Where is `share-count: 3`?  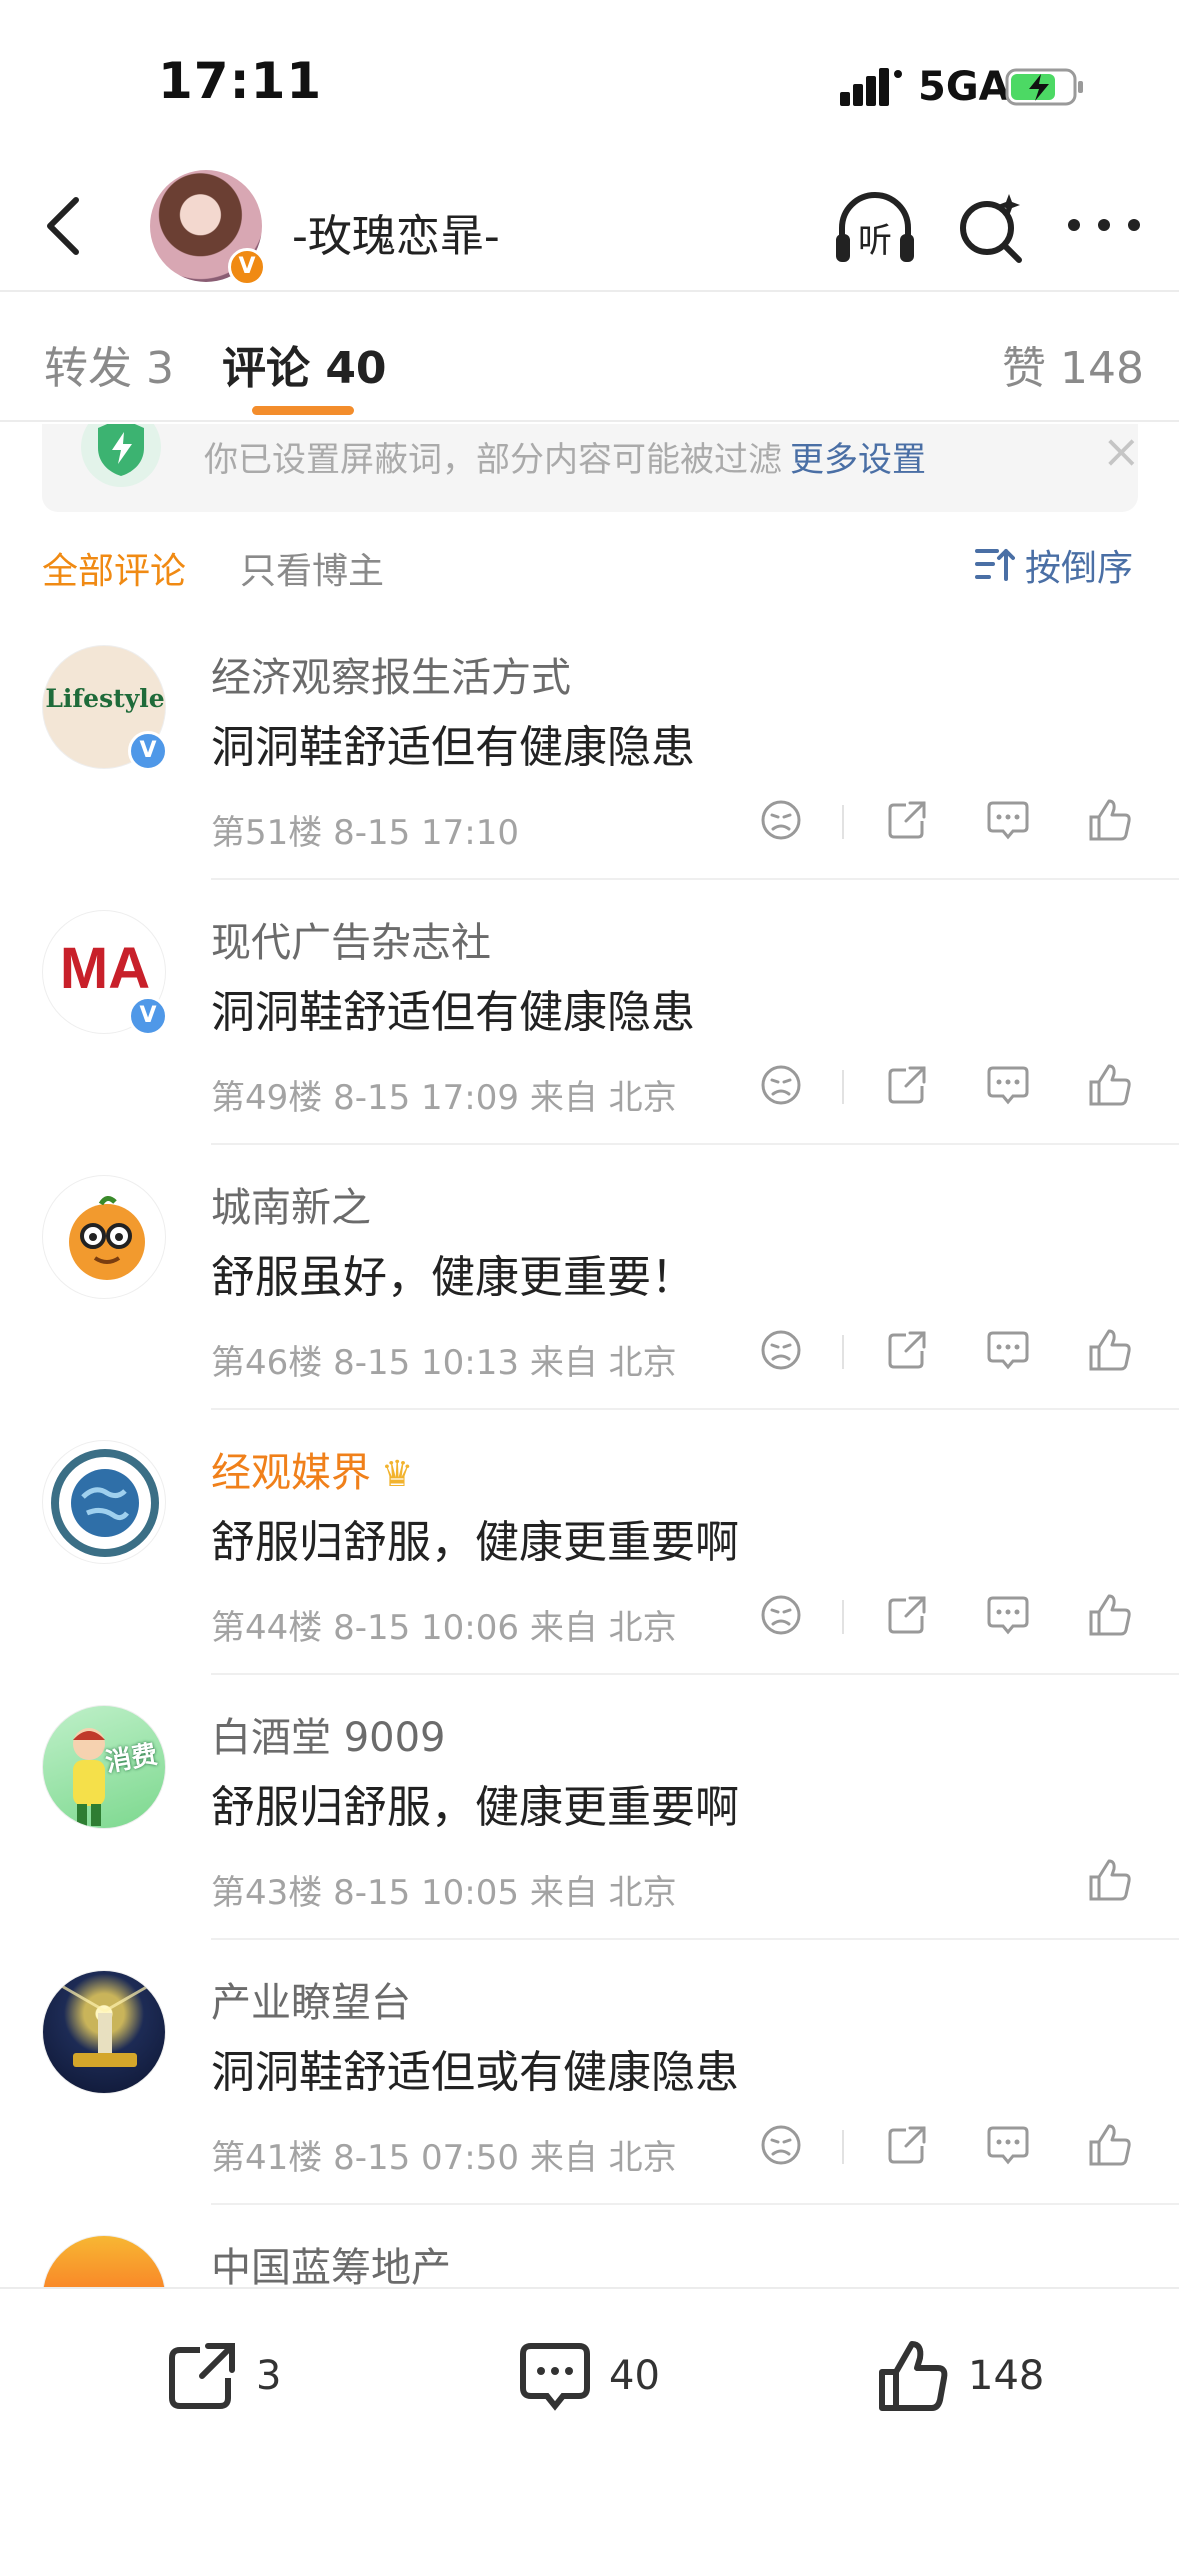 share-count: 3 is located at coordinates (269, 2376).